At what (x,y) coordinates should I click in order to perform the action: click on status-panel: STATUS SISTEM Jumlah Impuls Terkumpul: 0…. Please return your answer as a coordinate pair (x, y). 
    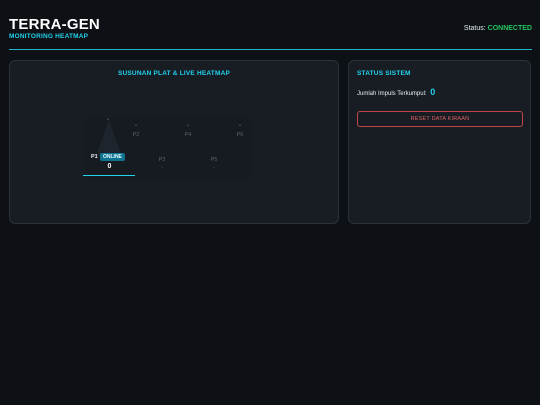
    Looking at the image, I should click on (439, 142).